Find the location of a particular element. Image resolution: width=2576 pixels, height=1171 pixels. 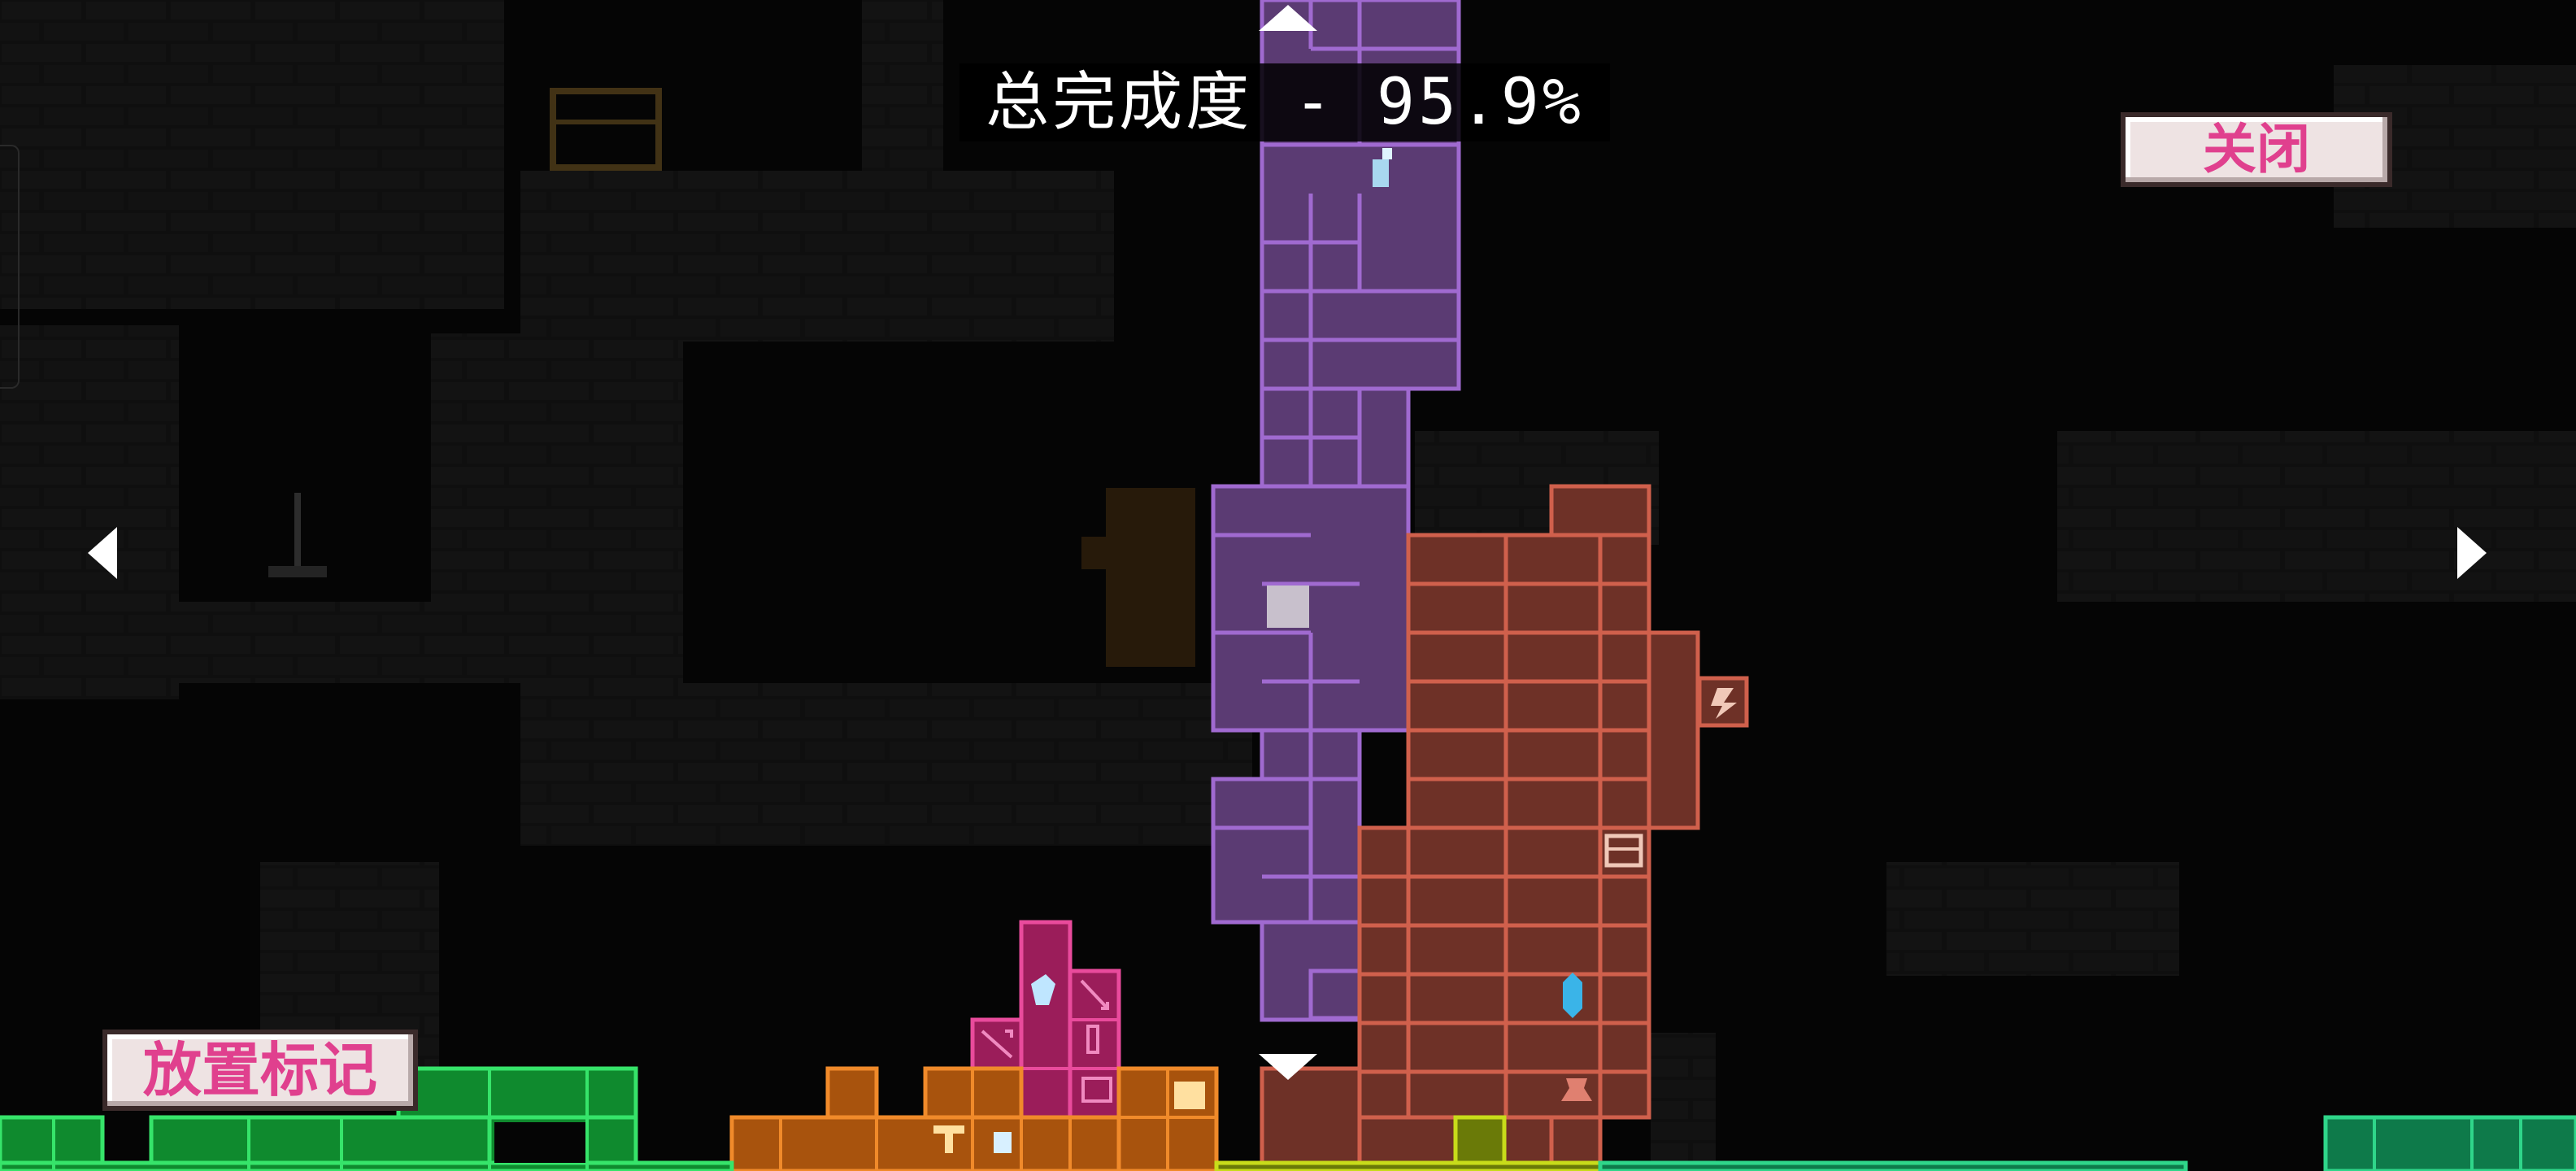

crystal-icon is located at coordinates (1572, 996).